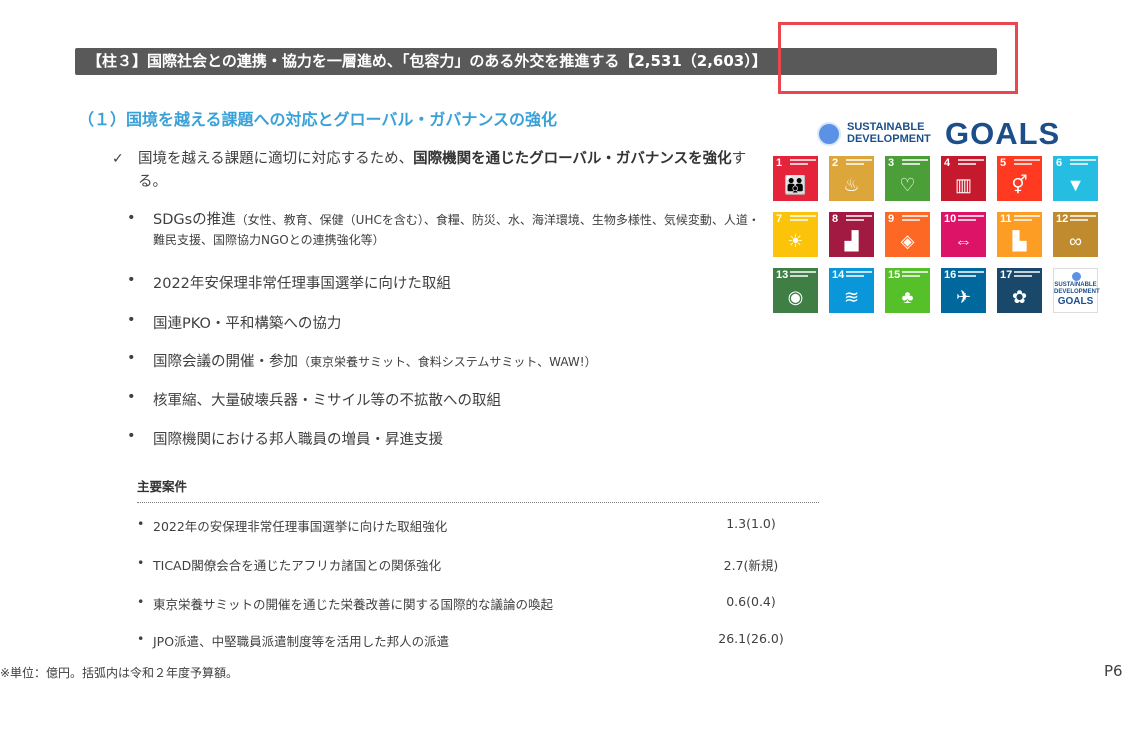 This screenshot has width=1130, height=740. What do you see at coordinates (942, 134) in the screenshot?
I see `sdgs-logo: SUSTAINABLE DEVELOPMENT GOALS` at bounding box center [942, 134].